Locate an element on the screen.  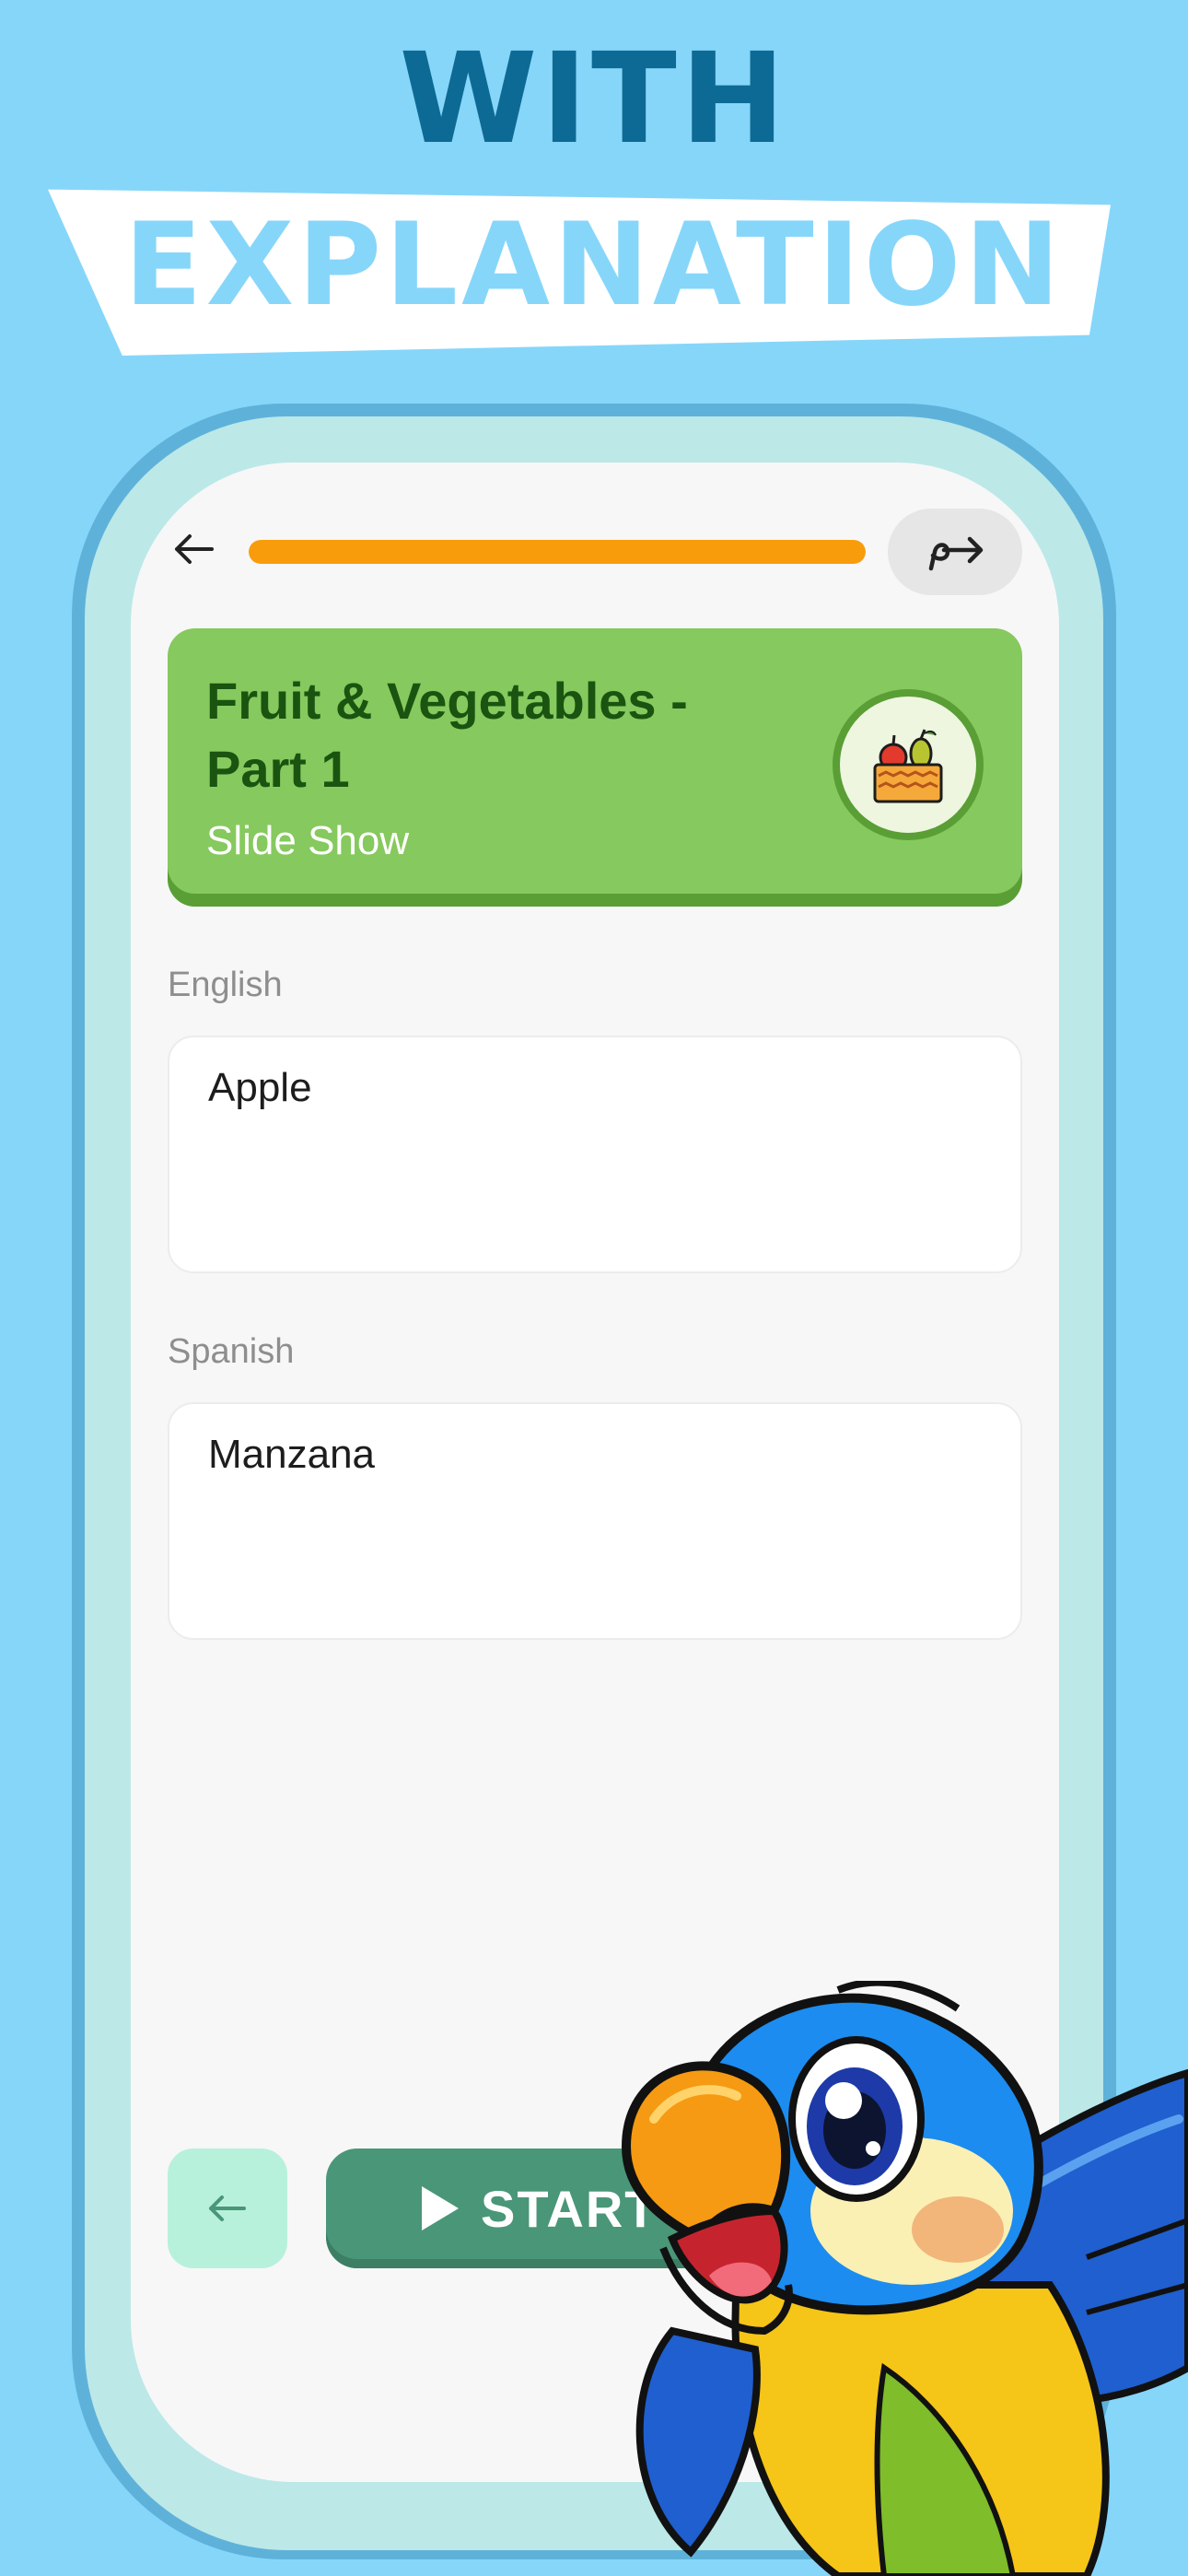
lesson-title: Fruit & Vegetables - Part 1 is located at coordinates (447, 735).